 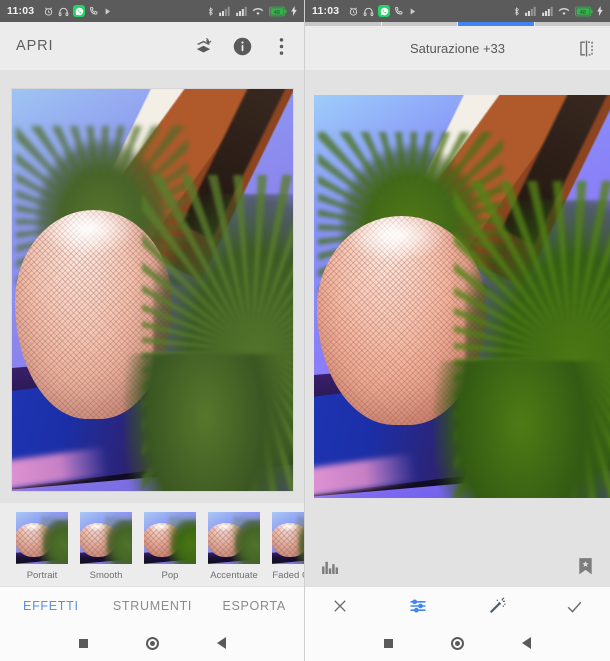 What do you see at coordinates (152, 11) in the screenshot?
I see `status-bar-left: 11:03 48` at bounding box center [152, 11].